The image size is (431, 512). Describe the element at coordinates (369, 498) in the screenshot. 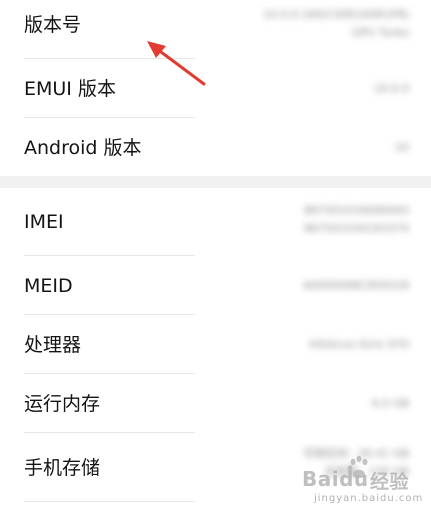

I see `watermark-url: jingyan.baidu.com` at that location.